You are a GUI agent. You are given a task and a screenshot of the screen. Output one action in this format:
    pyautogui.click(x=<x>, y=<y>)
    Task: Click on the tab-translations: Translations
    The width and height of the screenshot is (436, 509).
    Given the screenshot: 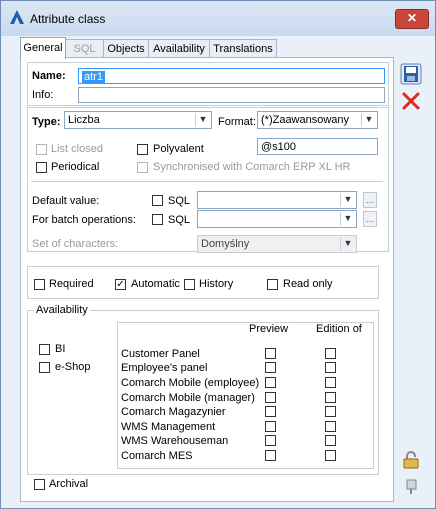 What is the action you would take?
    pyautogui.click(x=243, y=48)
    